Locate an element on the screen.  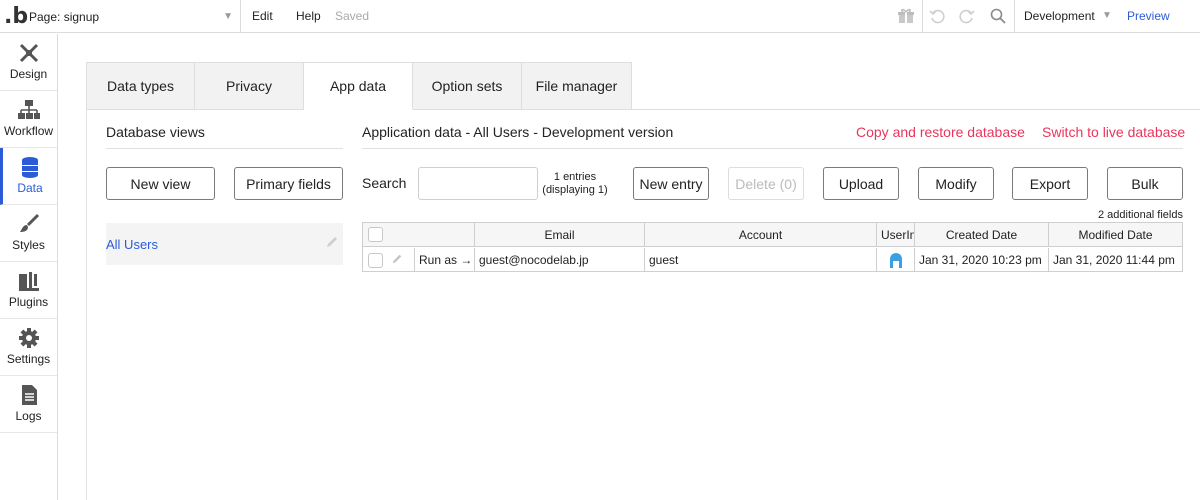
select-all-cell is located at coordinates (389, 235).